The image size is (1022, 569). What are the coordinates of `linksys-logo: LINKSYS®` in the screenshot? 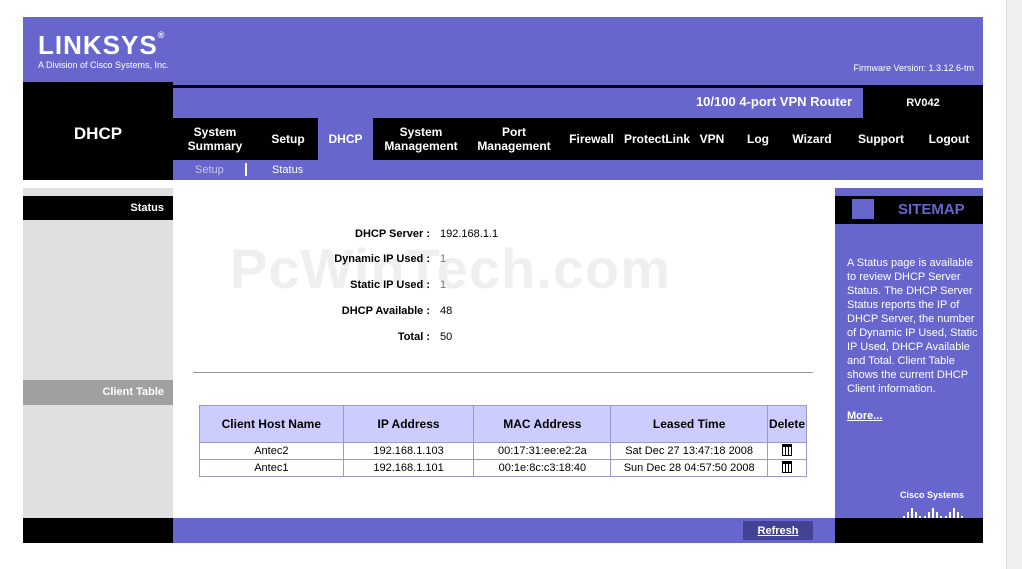 It's located at (102, 45).